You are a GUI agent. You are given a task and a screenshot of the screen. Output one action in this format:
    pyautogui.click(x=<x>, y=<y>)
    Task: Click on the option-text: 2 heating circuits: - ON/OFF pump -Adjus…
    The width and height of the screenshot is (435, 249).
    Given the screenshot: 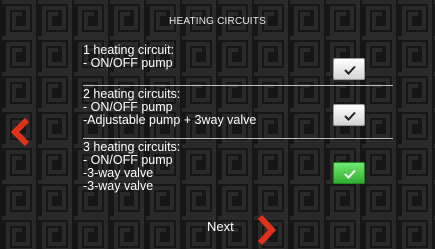 What is the action you would take?
    pyautogui.click(x=169, y=107)
    